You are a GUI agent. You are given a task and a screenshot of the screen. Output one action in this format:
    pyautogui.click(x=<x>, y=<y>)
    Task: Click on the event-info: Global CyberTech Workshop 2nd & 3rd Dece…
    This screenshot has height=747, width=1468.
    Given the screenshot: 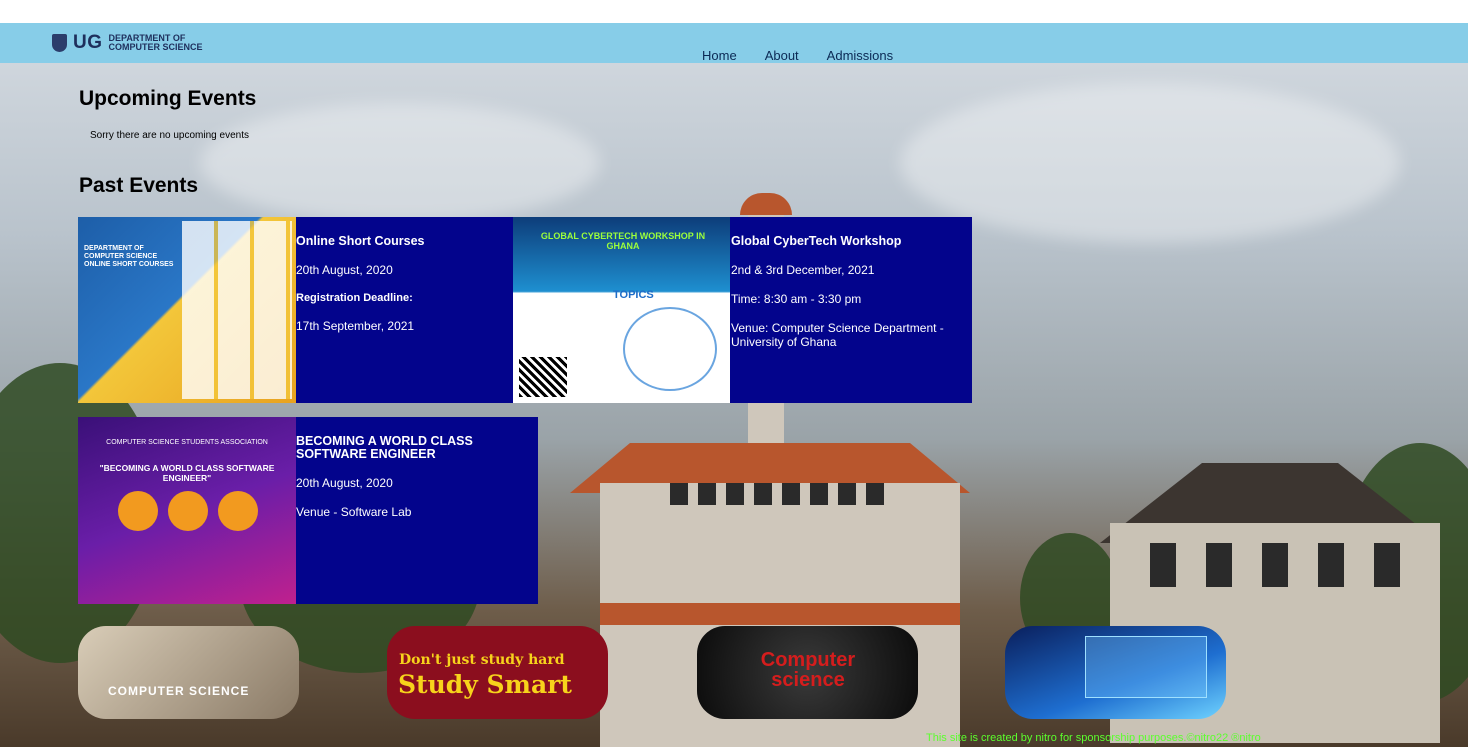 What is the action you would take?
    pyautogui.click(x=848, y=299)
    